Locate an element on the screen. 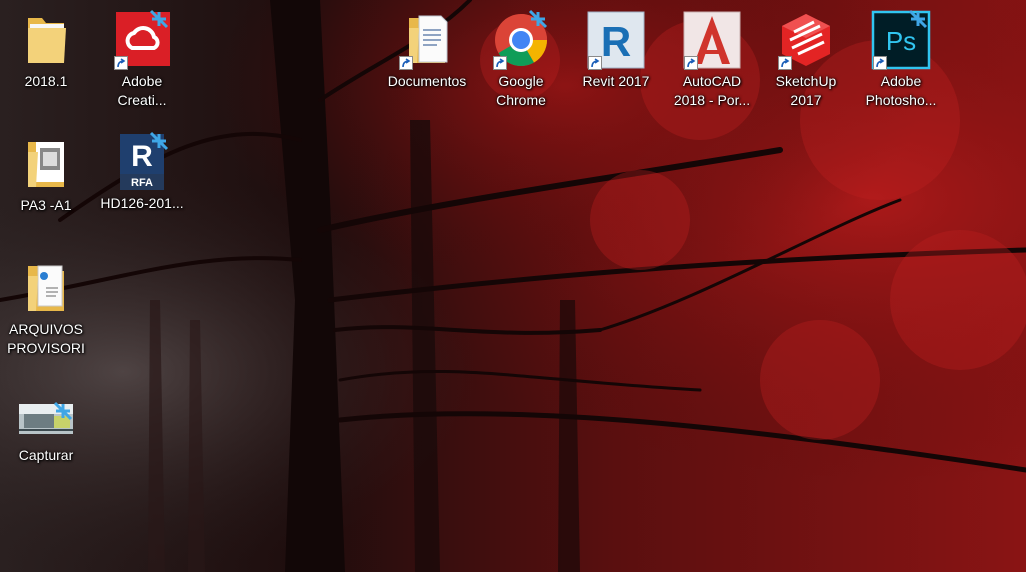 The height and width of the screenshot is (572, 1026). icon-label: Capturar is located at coordinates (46, 455).